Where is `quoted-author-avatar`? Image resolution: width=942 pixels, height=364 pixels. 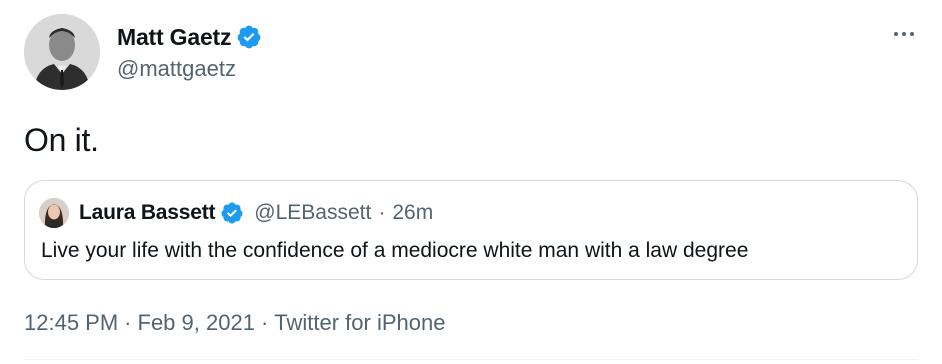 quoted-author-avatar is located at coordinates (54, 213).